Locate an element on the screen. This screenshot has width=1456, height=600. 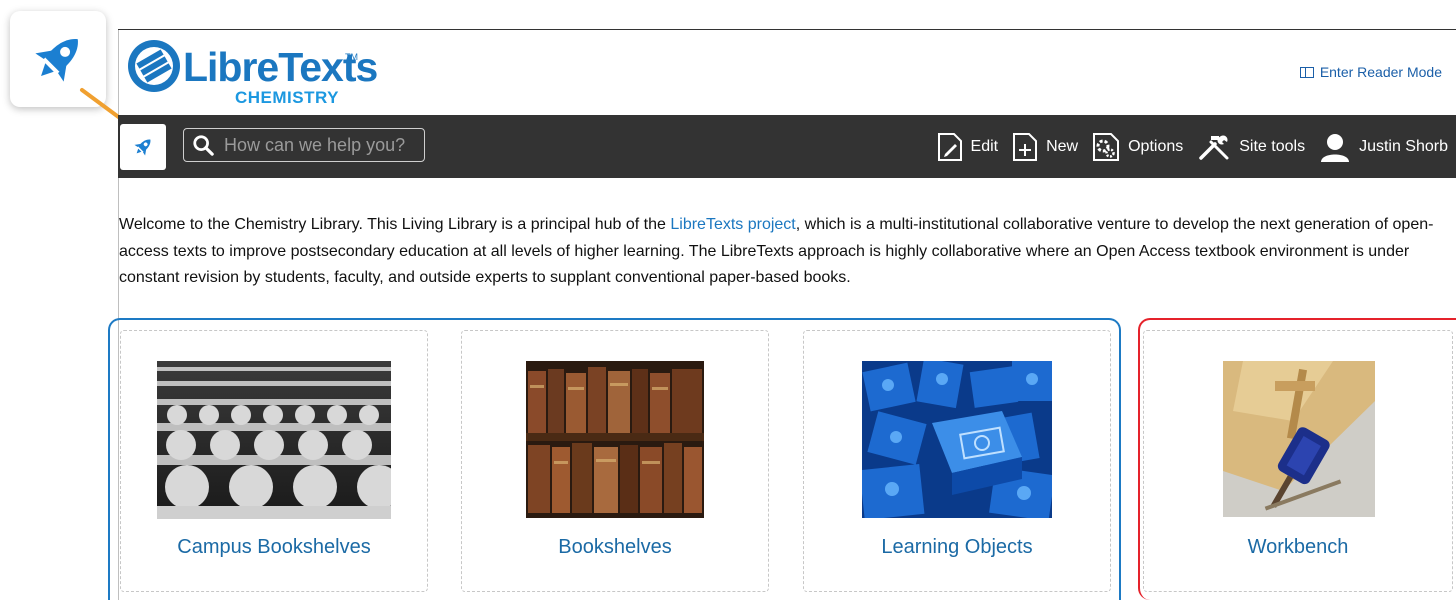
blue-bricks-image is located at coordinates (957, 439).